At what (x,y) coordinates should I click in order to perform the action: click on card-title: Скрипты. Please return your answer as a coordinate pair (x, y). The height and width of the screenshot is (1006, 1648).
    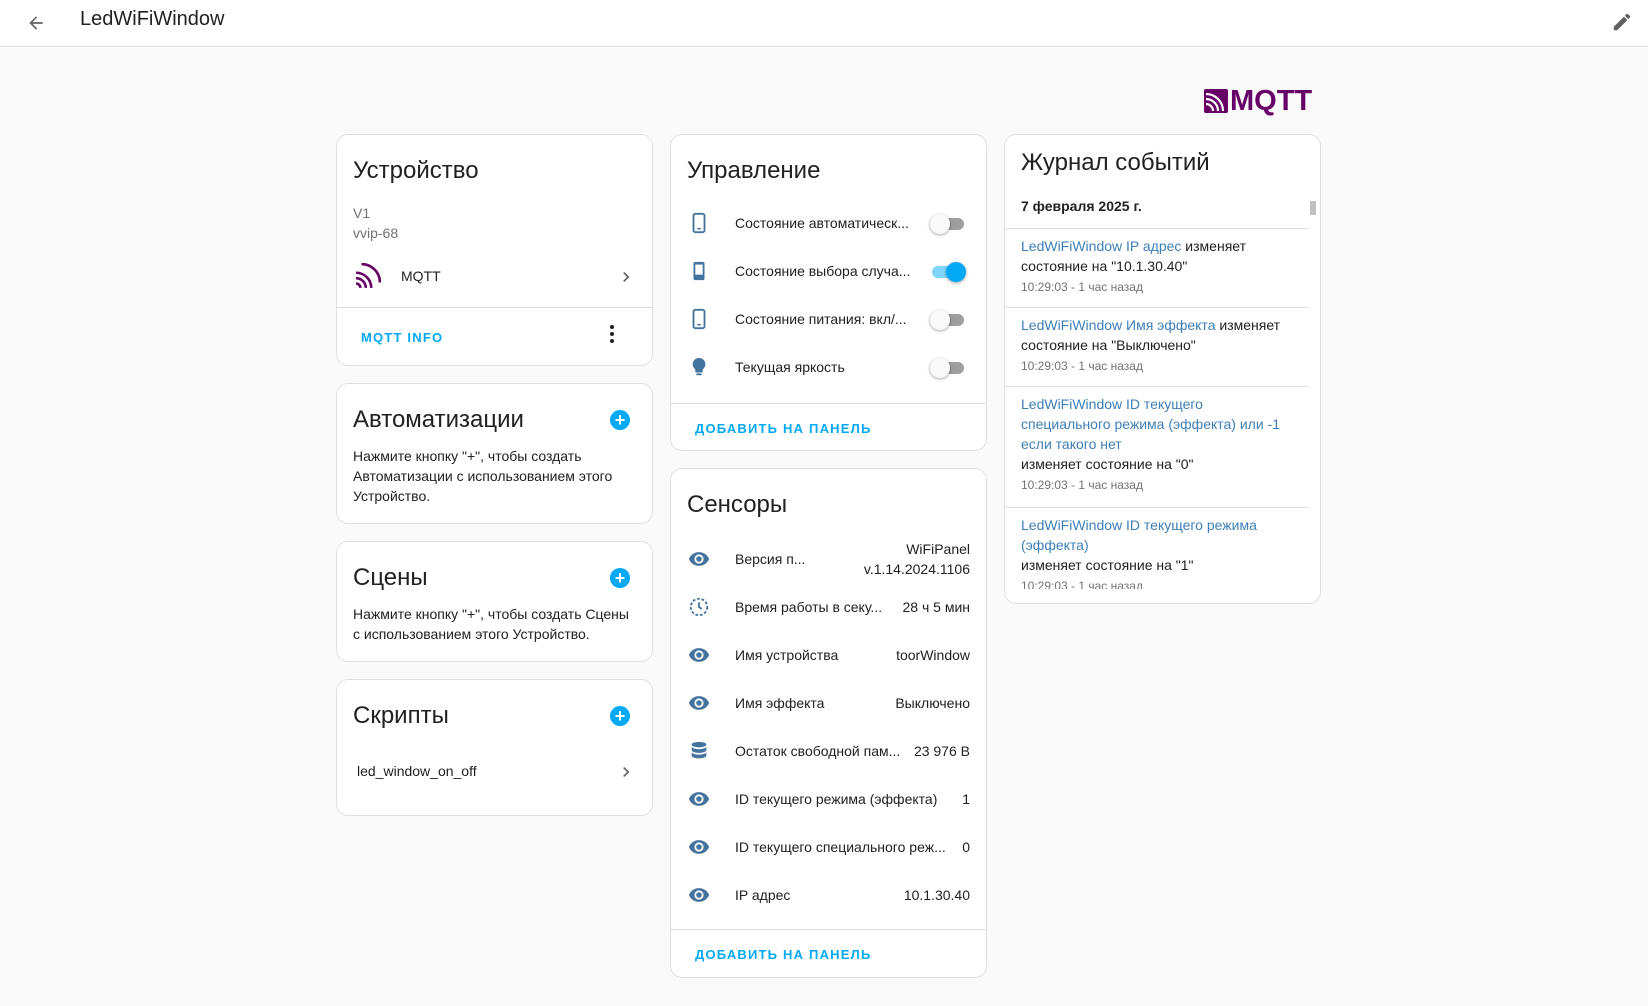
    Looking at the image, I should click on (401, 715).